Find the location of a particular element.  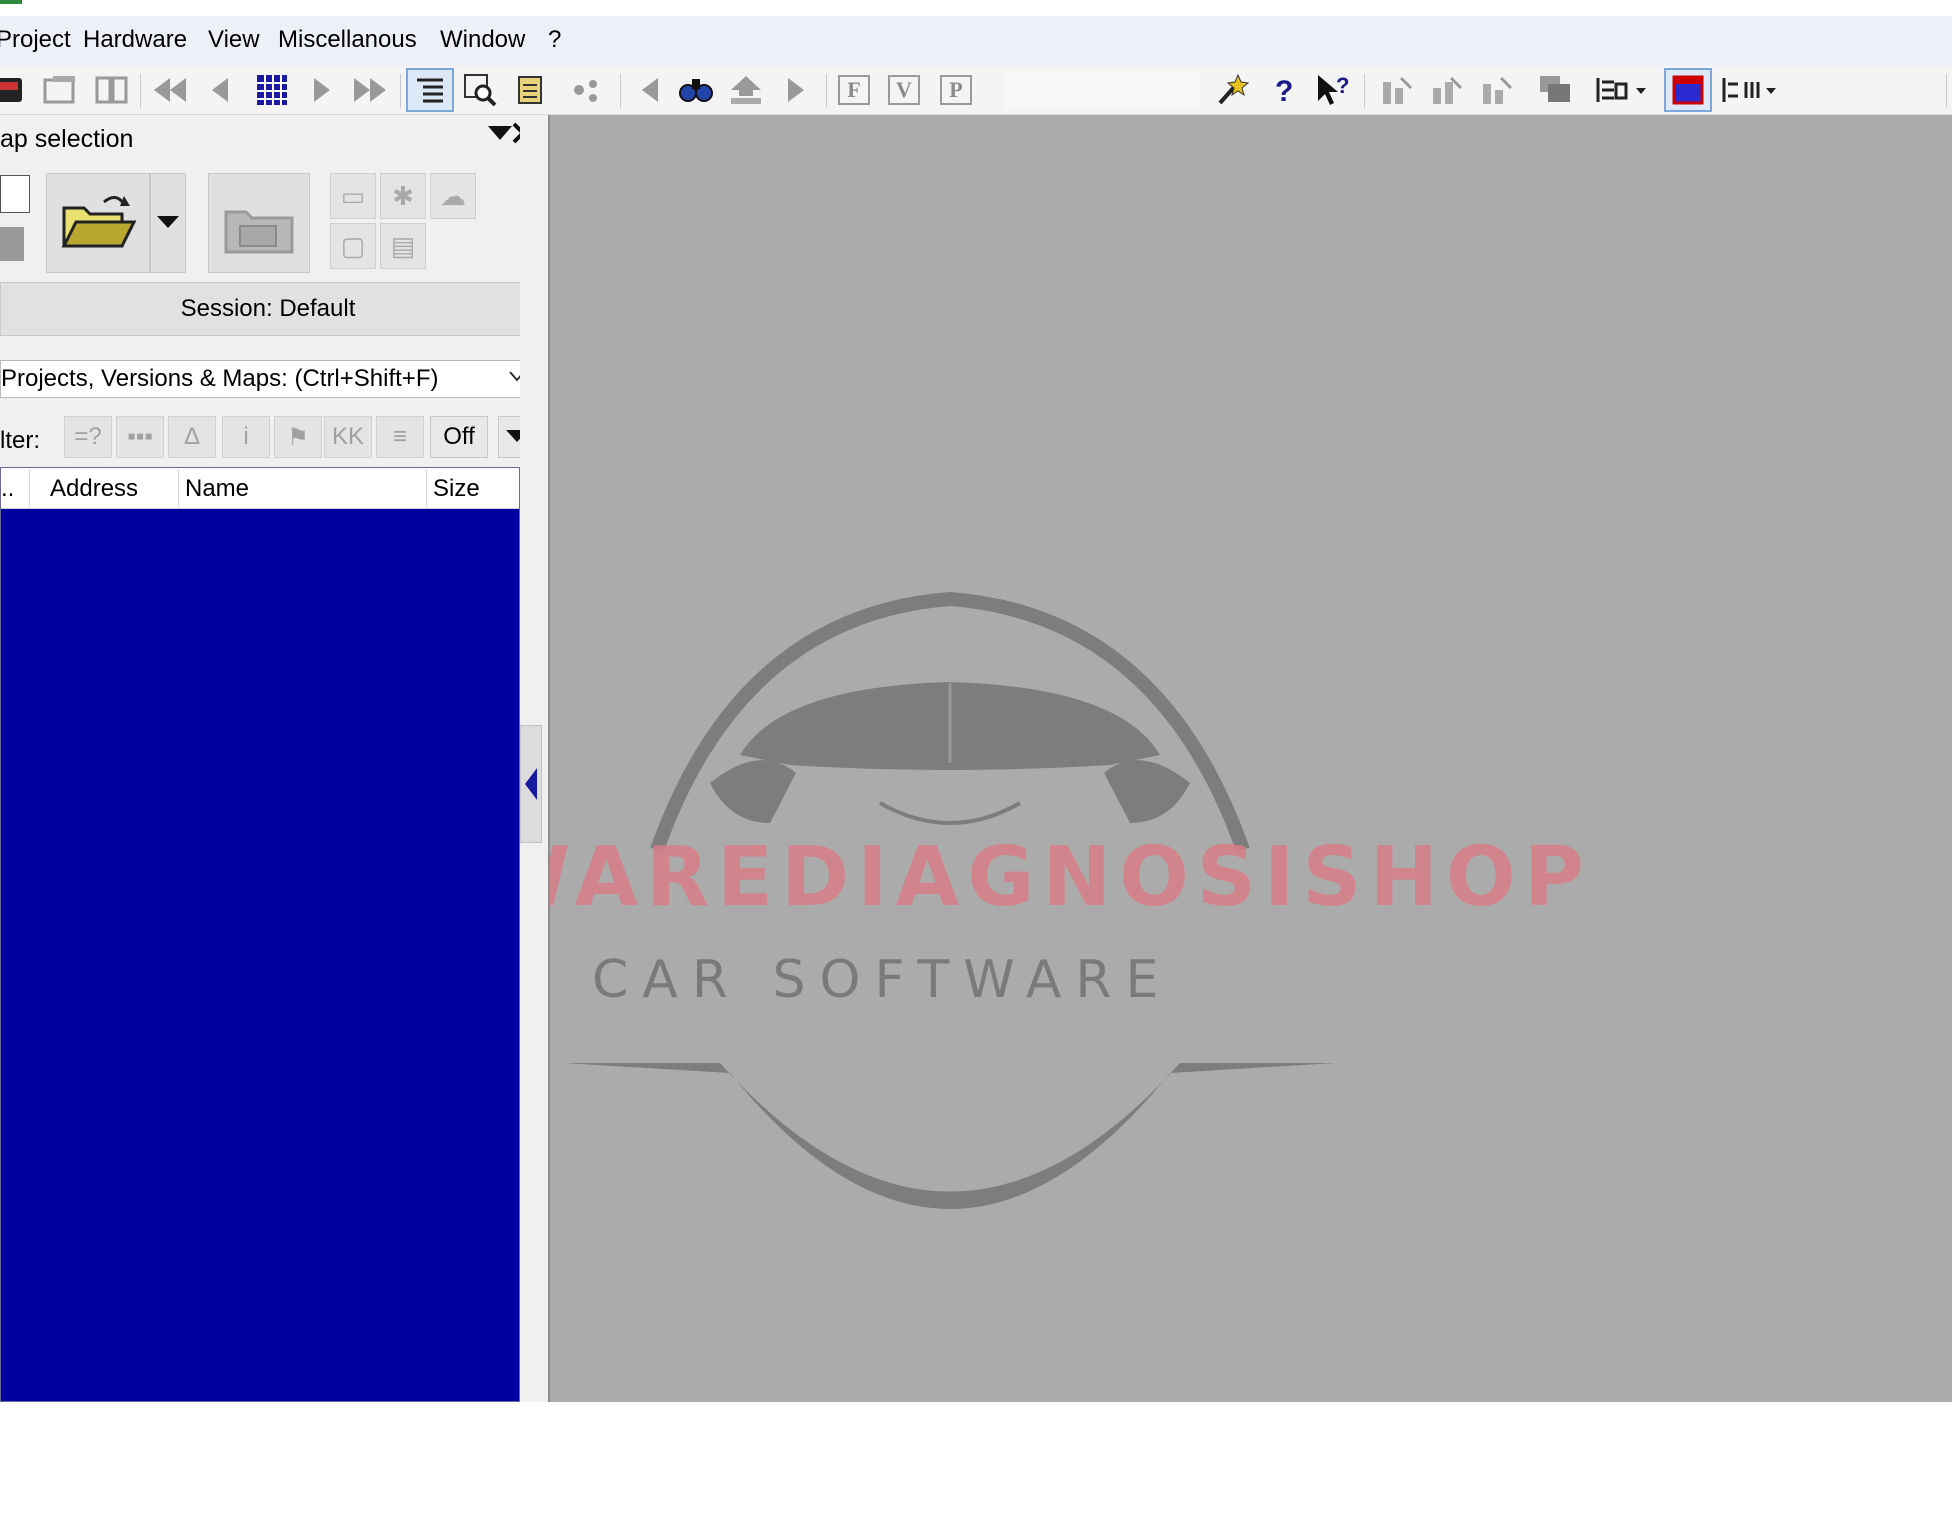

app-icon is located at coordinates (11, 2).